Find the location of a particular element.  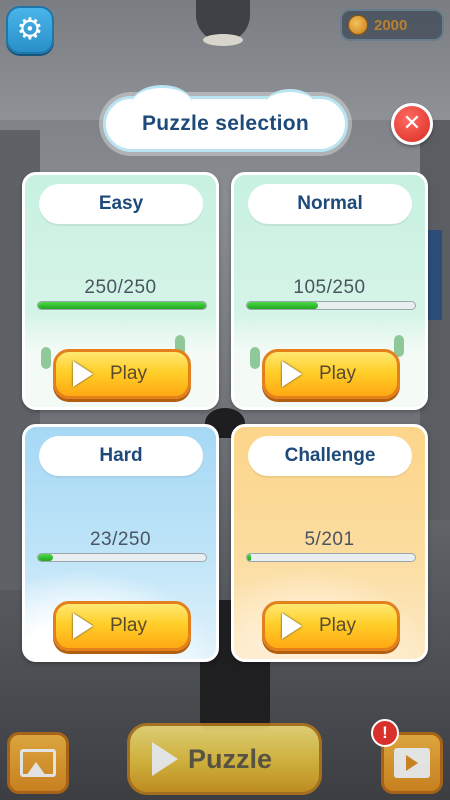

progress-text: 250/250 is located at coordinates (120, 287).